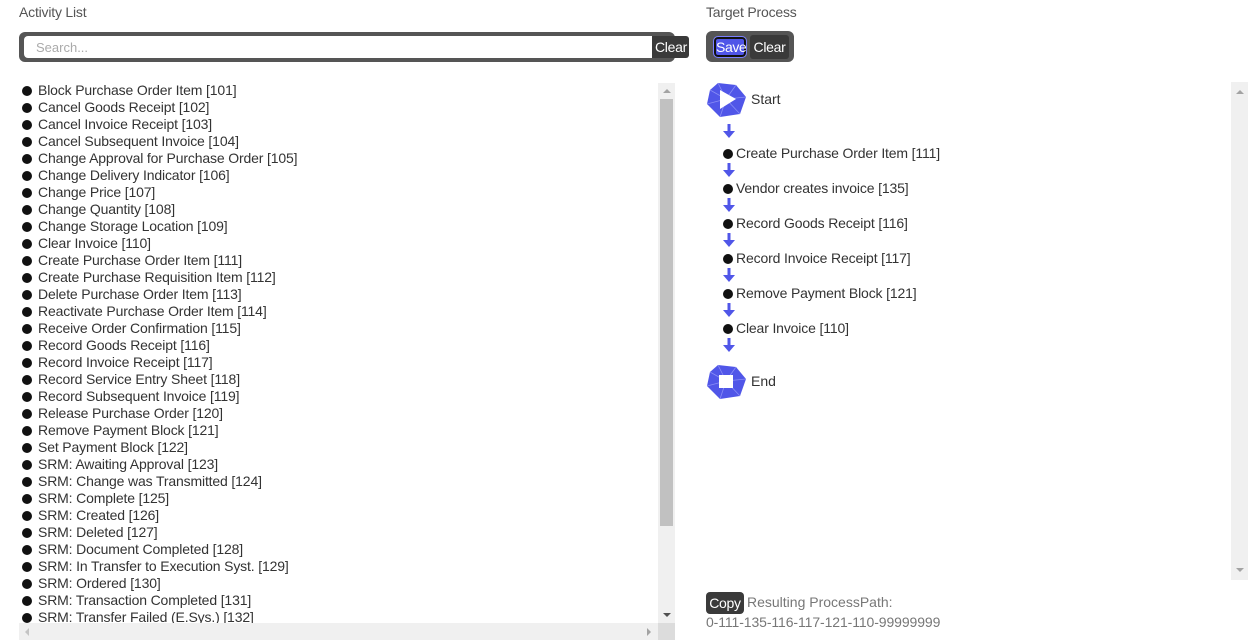 This screenshot has height=644, width=1248. I want to click on copy-button: Copy, so click(725, 603).